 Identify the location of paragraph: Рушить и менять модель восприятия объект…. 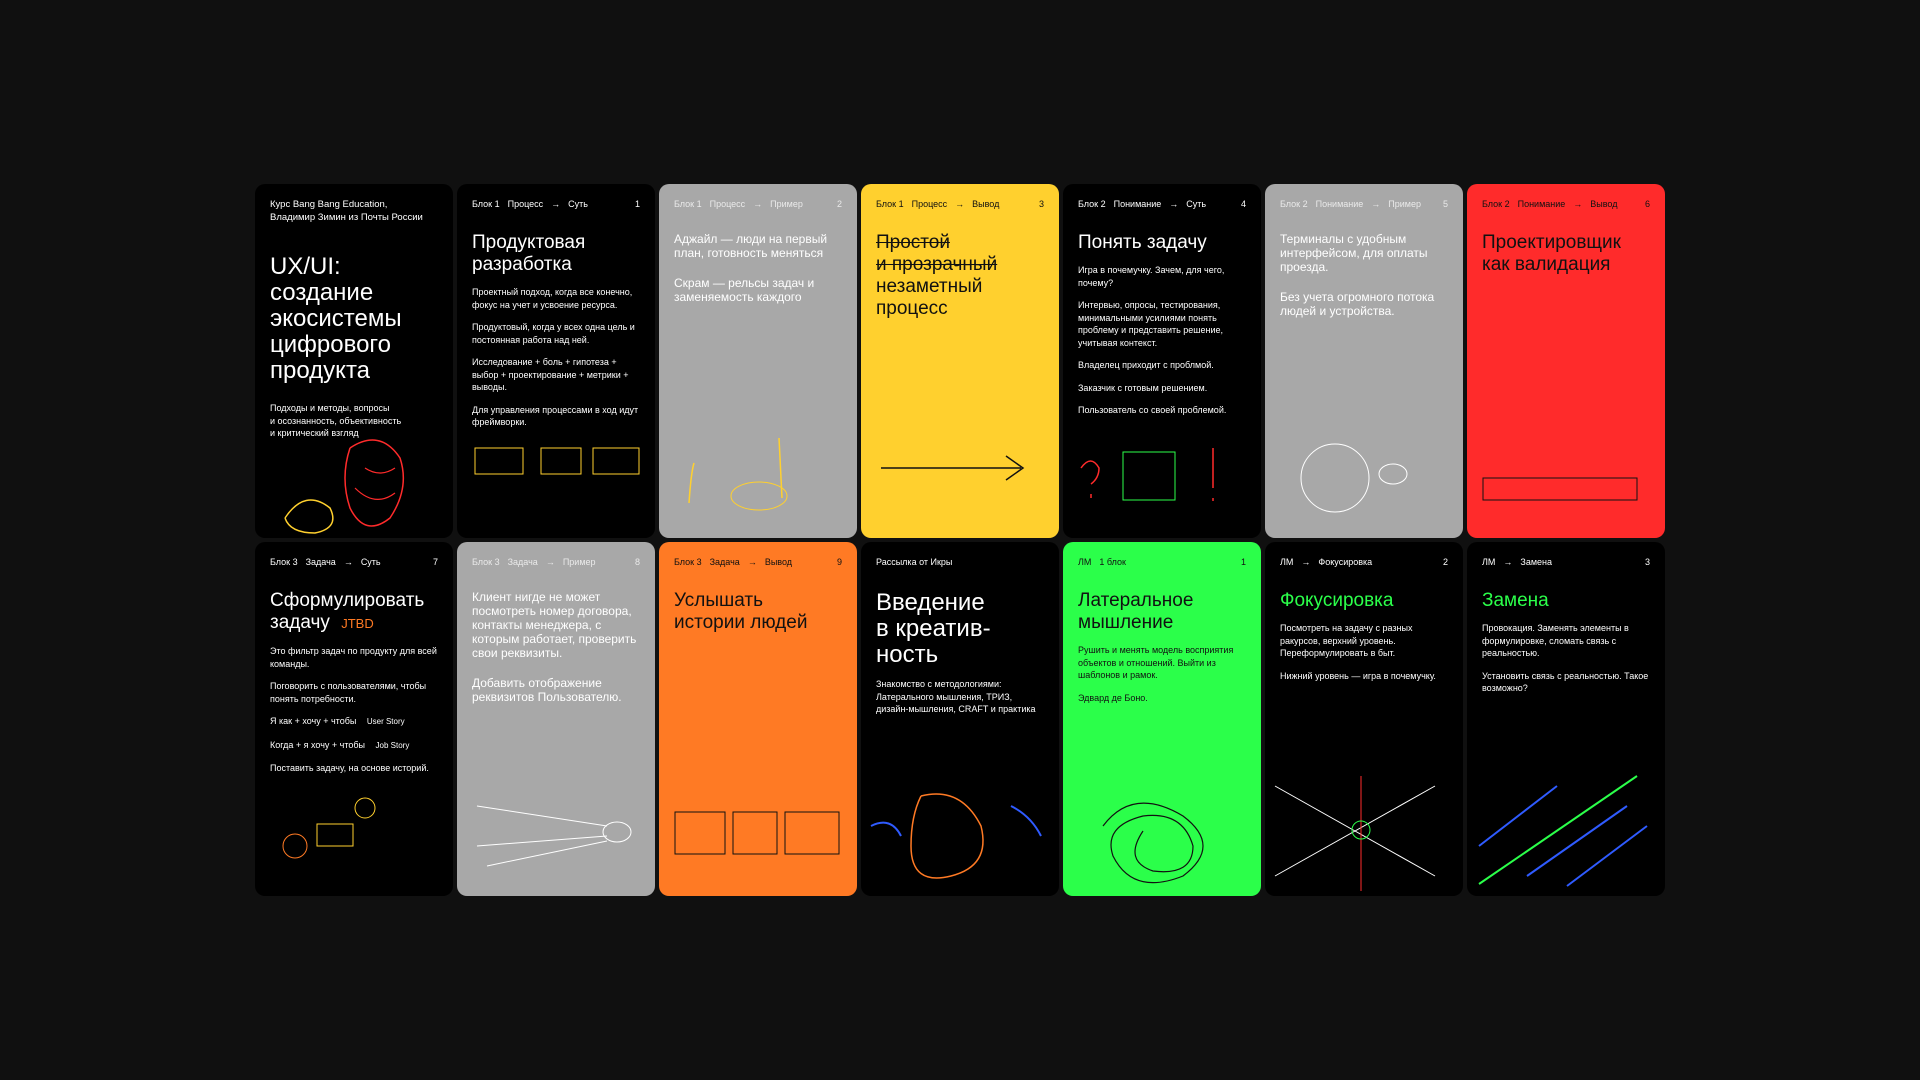
(1156, 662).